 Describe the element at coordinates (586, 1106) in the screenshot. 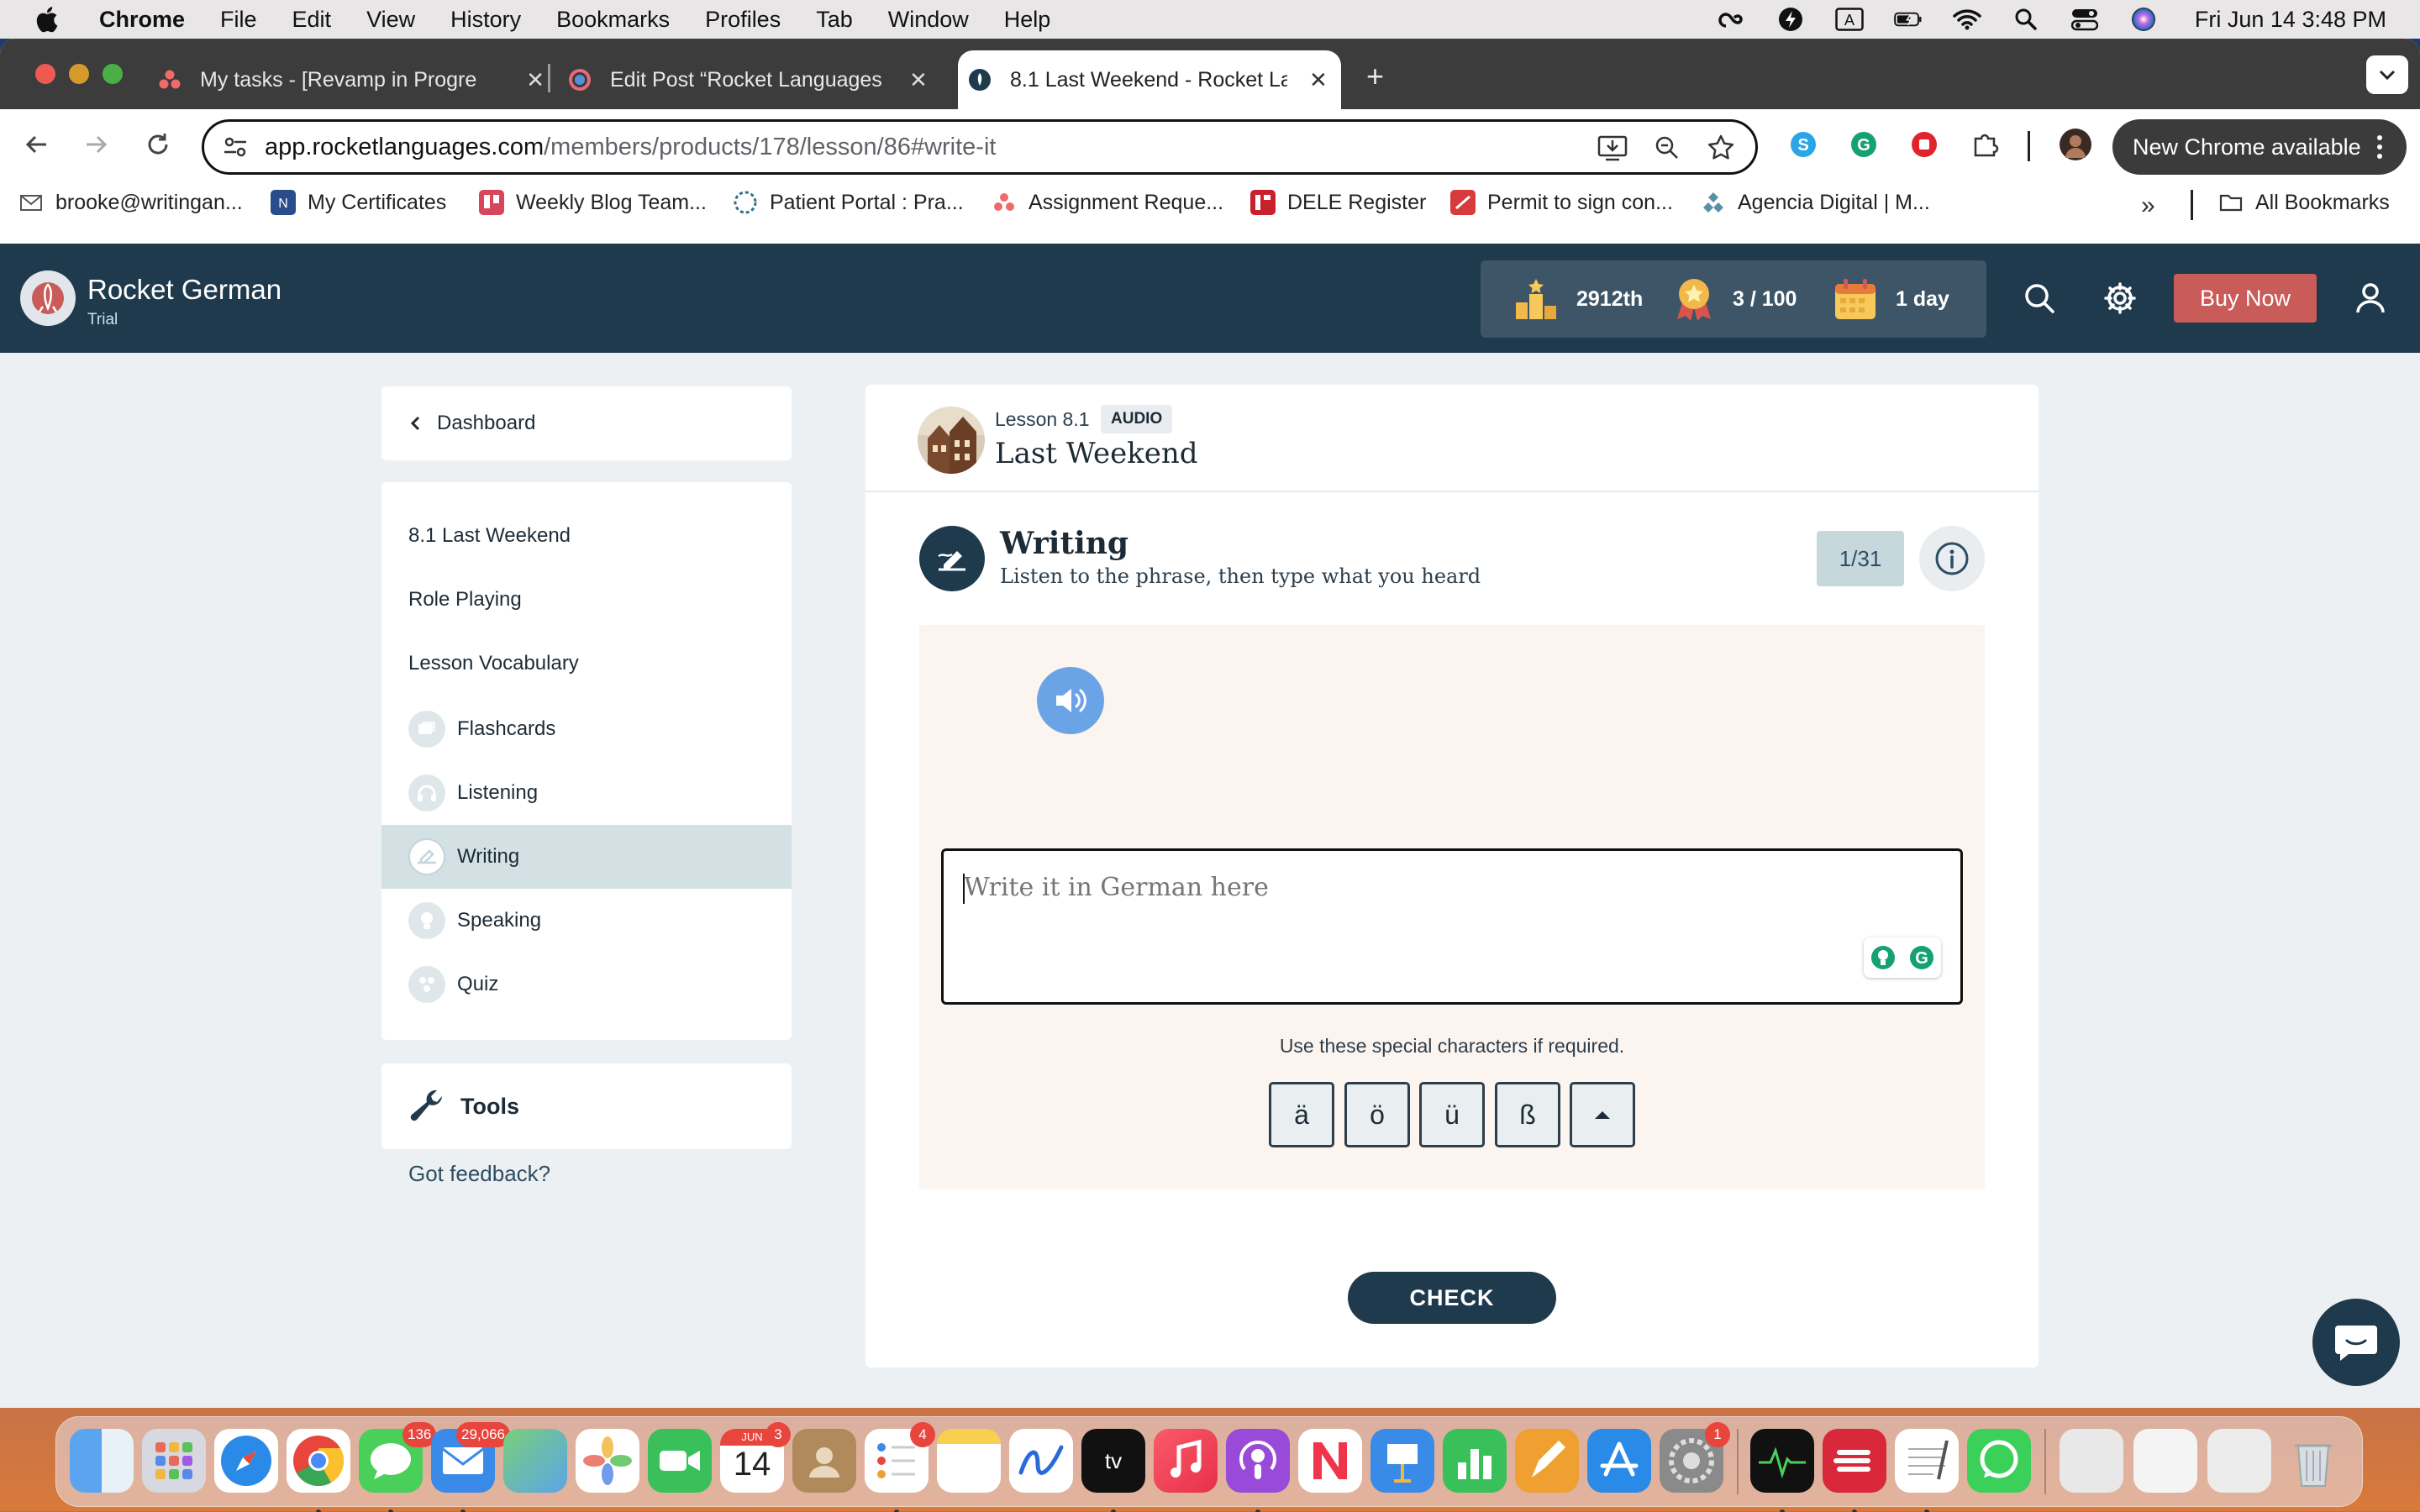

I see `tools-panel: Tools` at that location.